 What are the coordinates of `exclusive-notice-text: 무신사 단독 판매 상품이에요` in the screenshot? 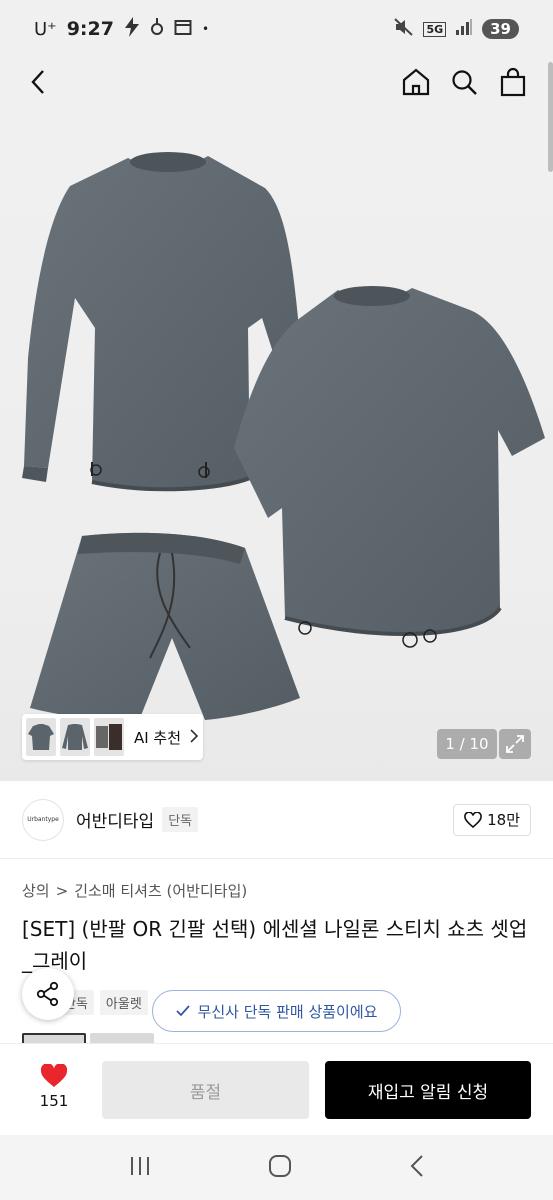 It's located at (287, 1011).